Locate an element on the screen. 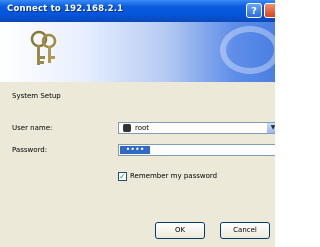 This screenshot has width=320, height=247. password-field: •••• is located at coordinates (196, 150).